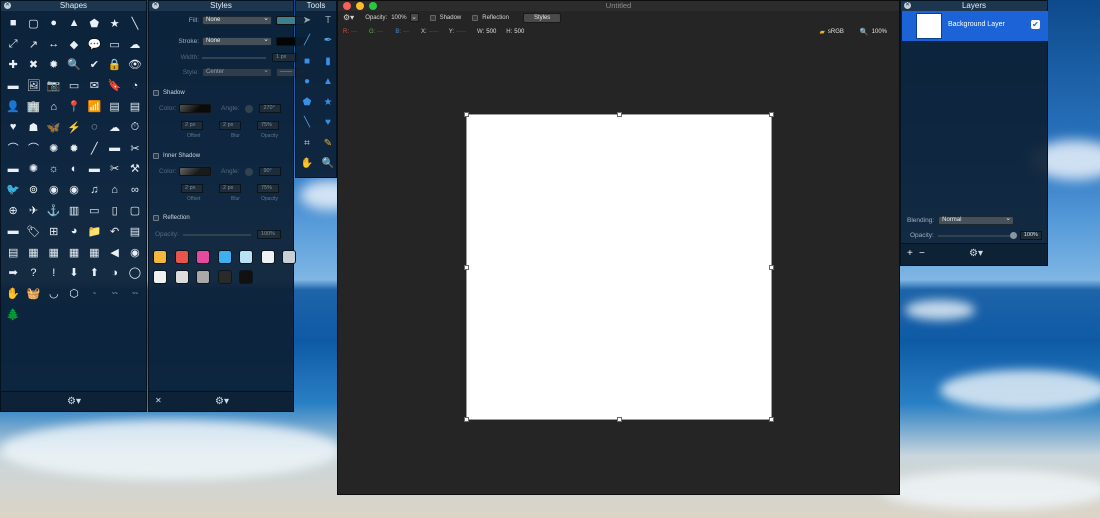 Image resolution: width=1100 pixels, height=518 pixels. What do you see at coordinates (217, 234) in the screenshot?
I see `reflection-opacity-slider` at bounding box center [217, 234].